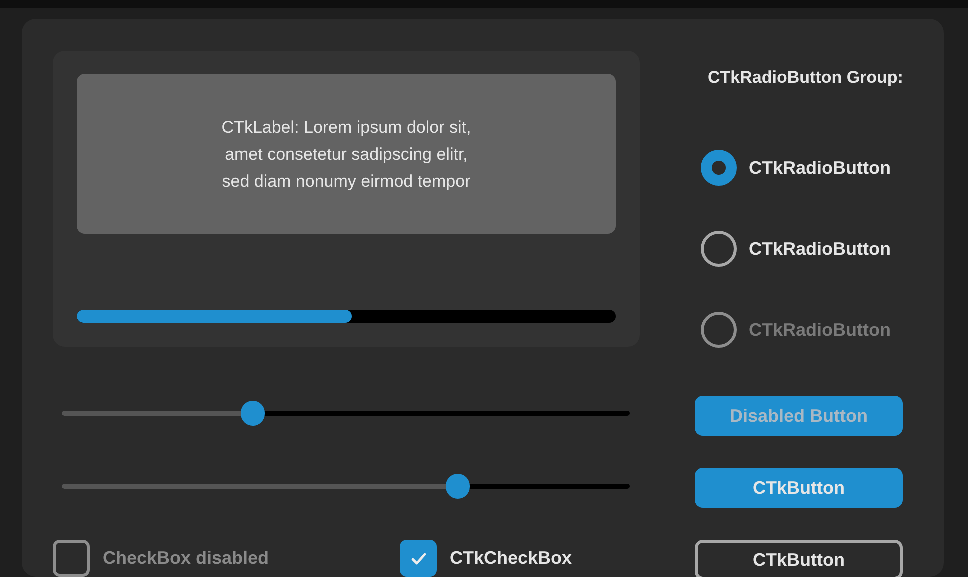 The image size is (968, 577). Describe the element at coordinates (347, 154) in the screenshot. I see `label-text: CTkLabel: Lorem ipsum dolor sit, amet consetetur sadipscing elitr, sed diam nonumy eirmod tempor` at that location.